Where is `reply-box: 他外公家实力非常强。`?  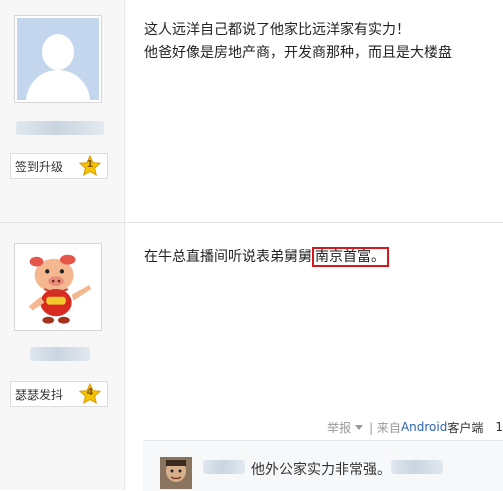 reply-box: 他外公家实力非常强。 is located at coordinates (323, 465).